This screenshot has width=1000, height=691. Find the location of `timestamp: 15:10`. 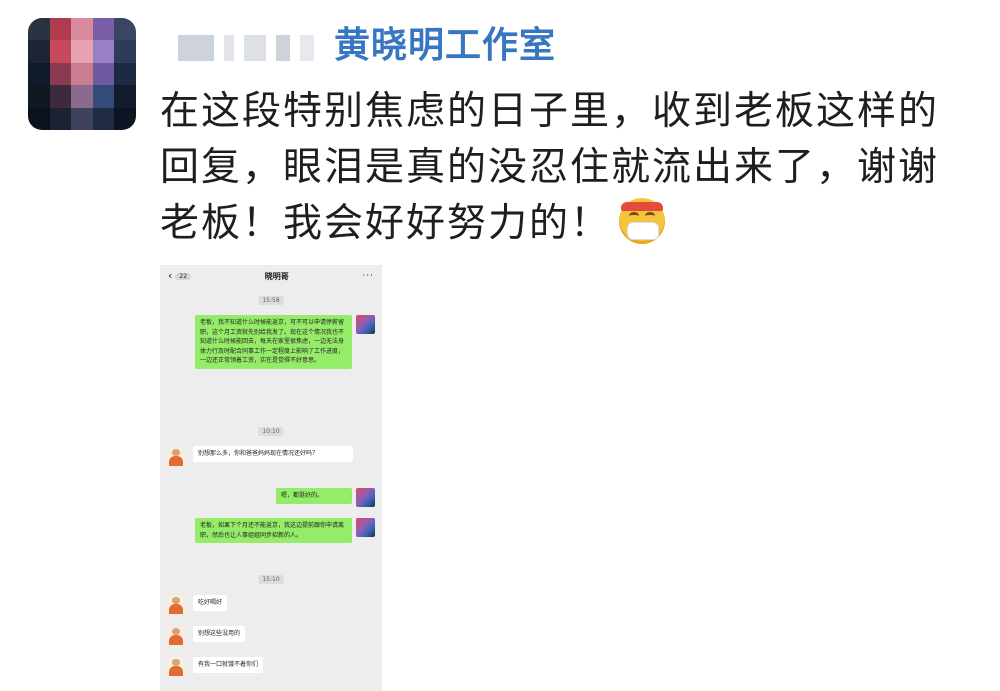

timestamp: 15:10 is located at coordinates (271, 579).